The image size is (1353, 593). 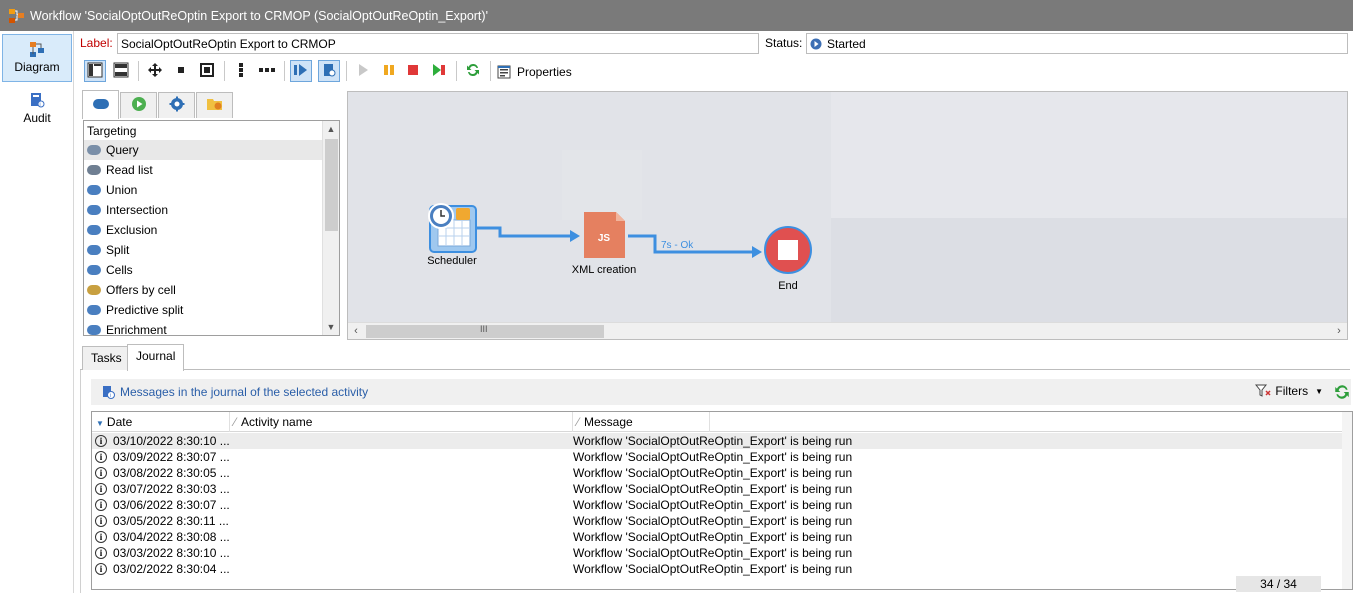 I want to click on move-button, so click(x=155, y=71).